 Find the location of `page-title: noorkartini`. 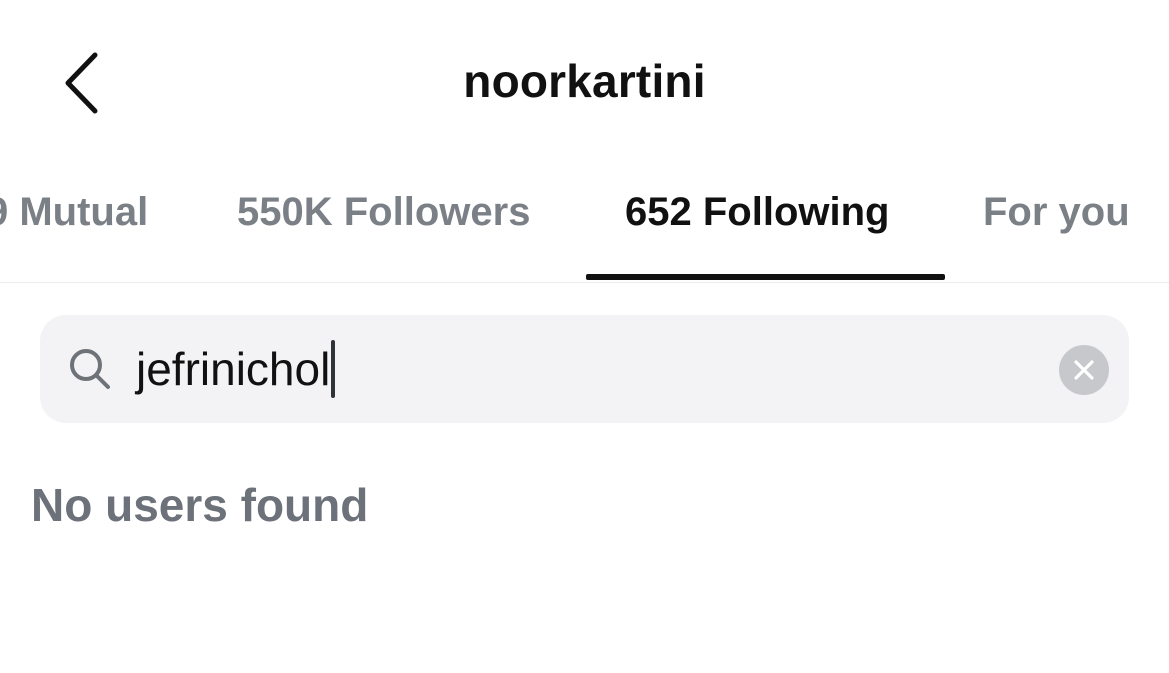

page-title: noorkartini is located at coordinates (584, 81).